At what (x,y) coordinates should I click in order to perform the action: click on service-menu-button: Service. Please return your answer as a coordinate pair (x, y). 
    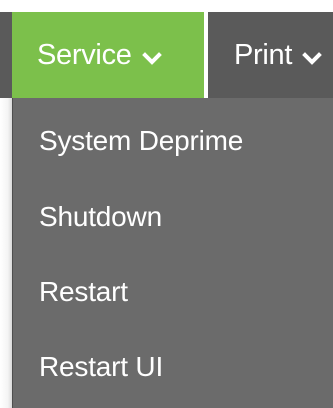
    Looking at the image, I should click on (108, 55).